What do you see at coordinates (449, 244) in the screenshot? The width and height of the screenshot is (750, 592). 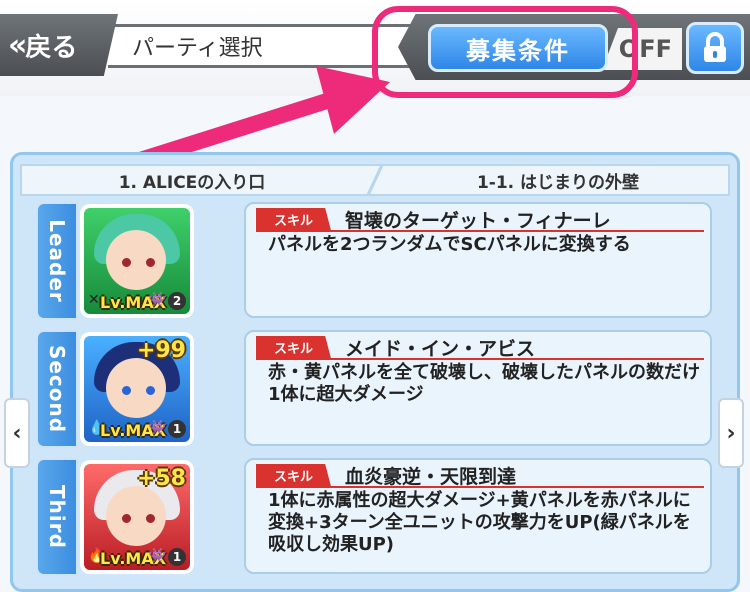 I see `skill-description: パネルを2つランダムでSCパネルに変換する` at bounding box center [449, 244].